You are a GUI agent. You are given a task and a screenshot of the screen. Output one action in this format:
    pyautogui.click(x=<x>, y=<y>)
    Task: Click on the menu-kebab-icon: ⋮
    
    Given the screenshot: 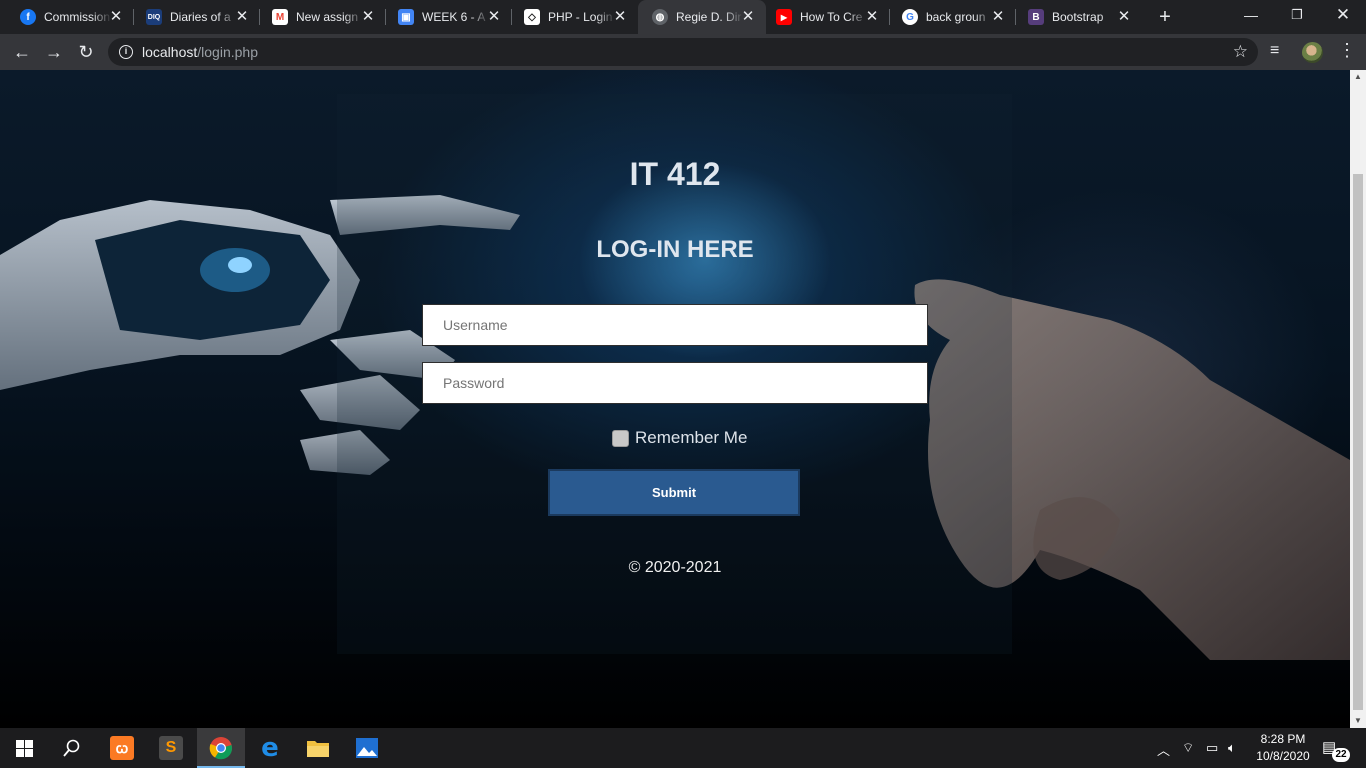 What is the action you would take?
    pyautogui.click(x=1347, y=50)
    